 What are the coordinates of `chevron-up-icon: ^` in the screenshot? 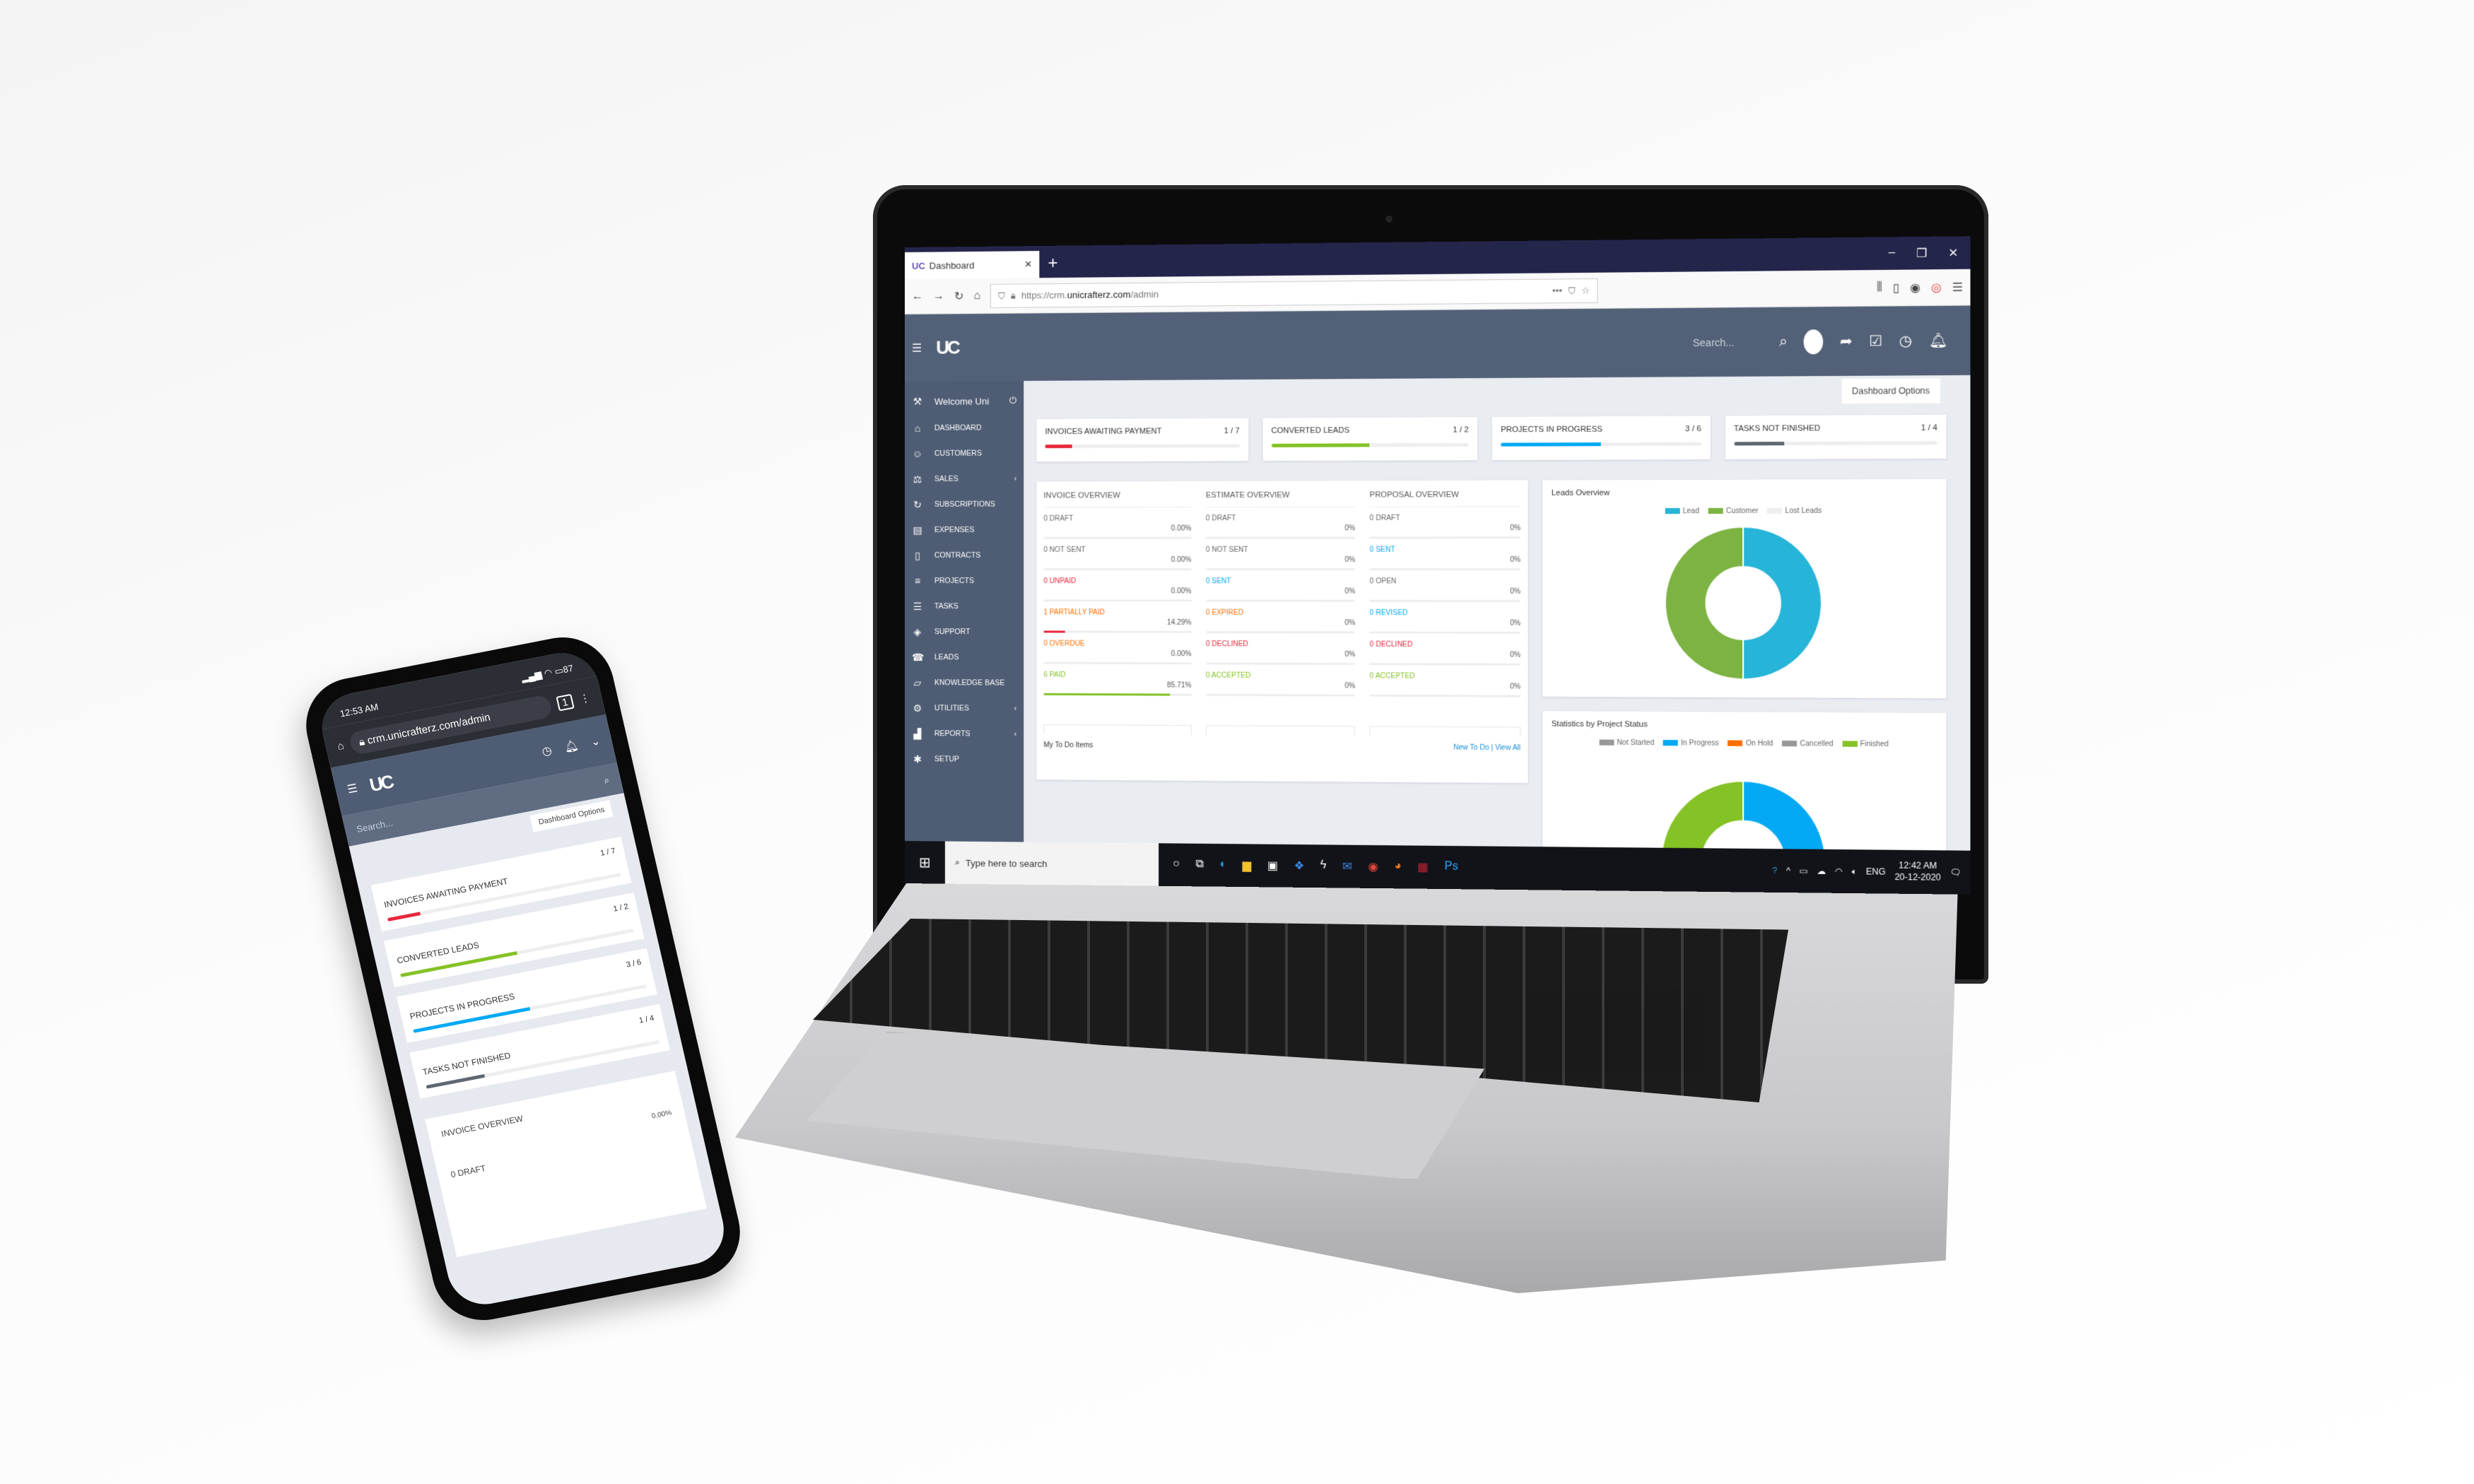 It's located at (1788, 871).